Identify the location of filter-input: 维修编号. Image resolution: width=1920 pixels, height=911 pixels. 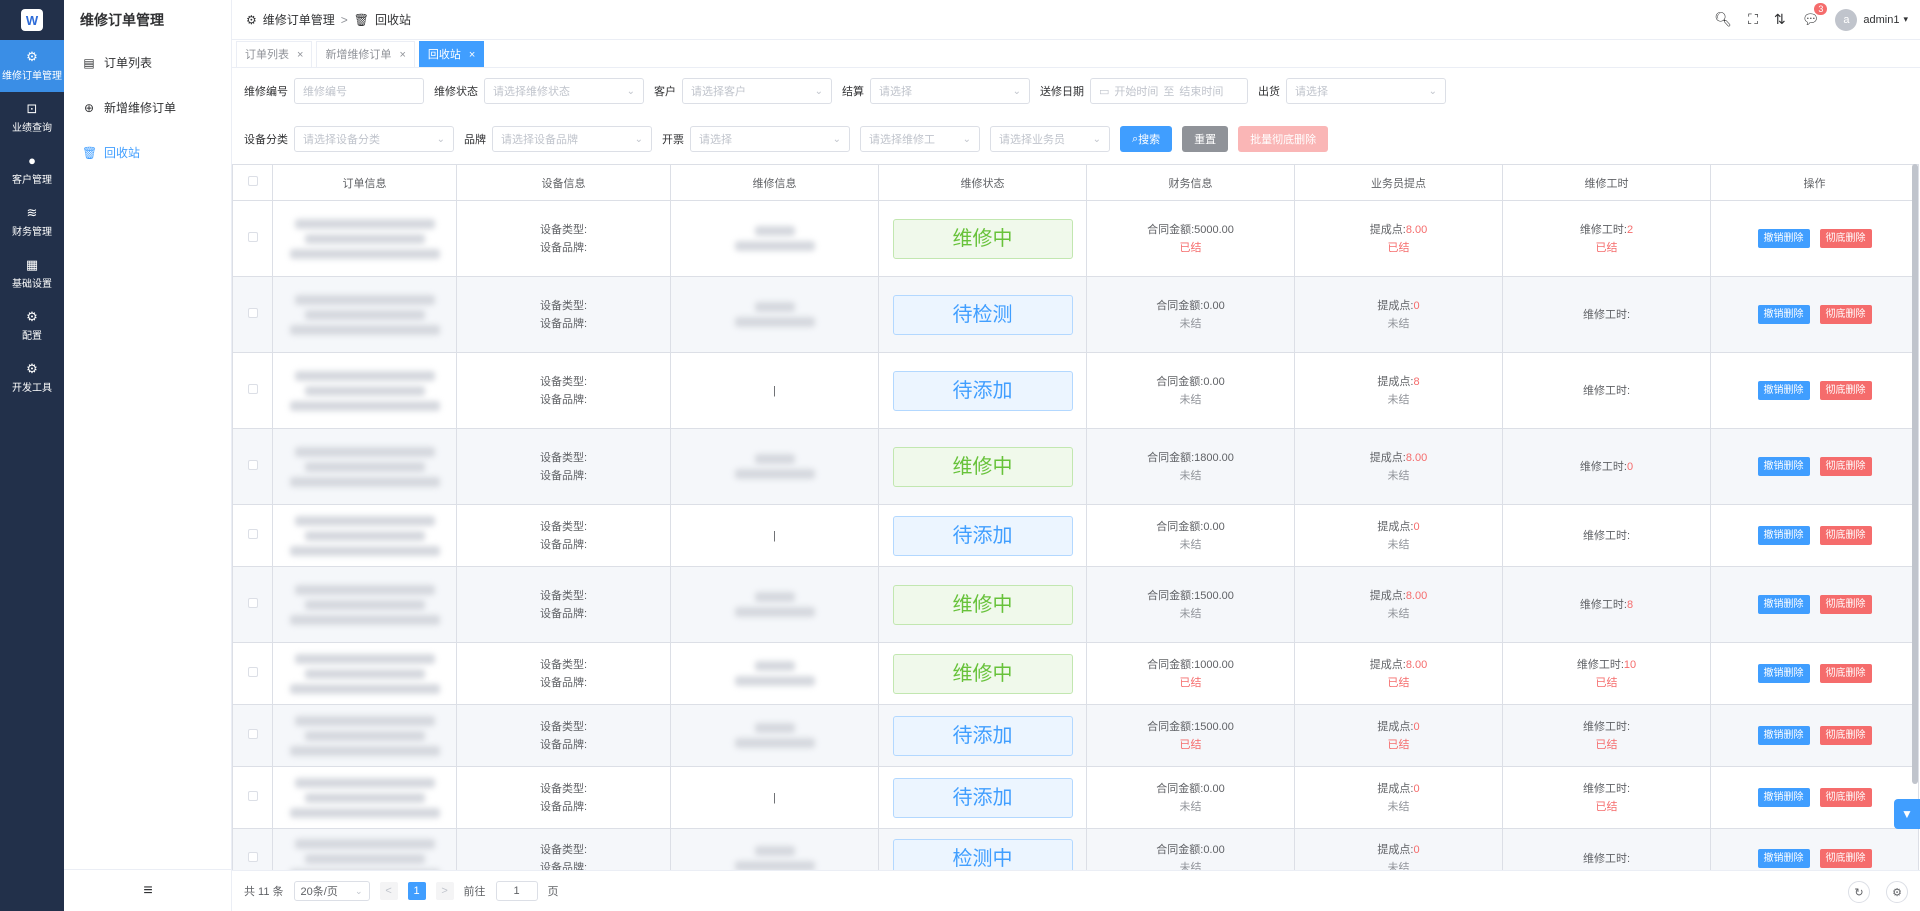
(359, 91).